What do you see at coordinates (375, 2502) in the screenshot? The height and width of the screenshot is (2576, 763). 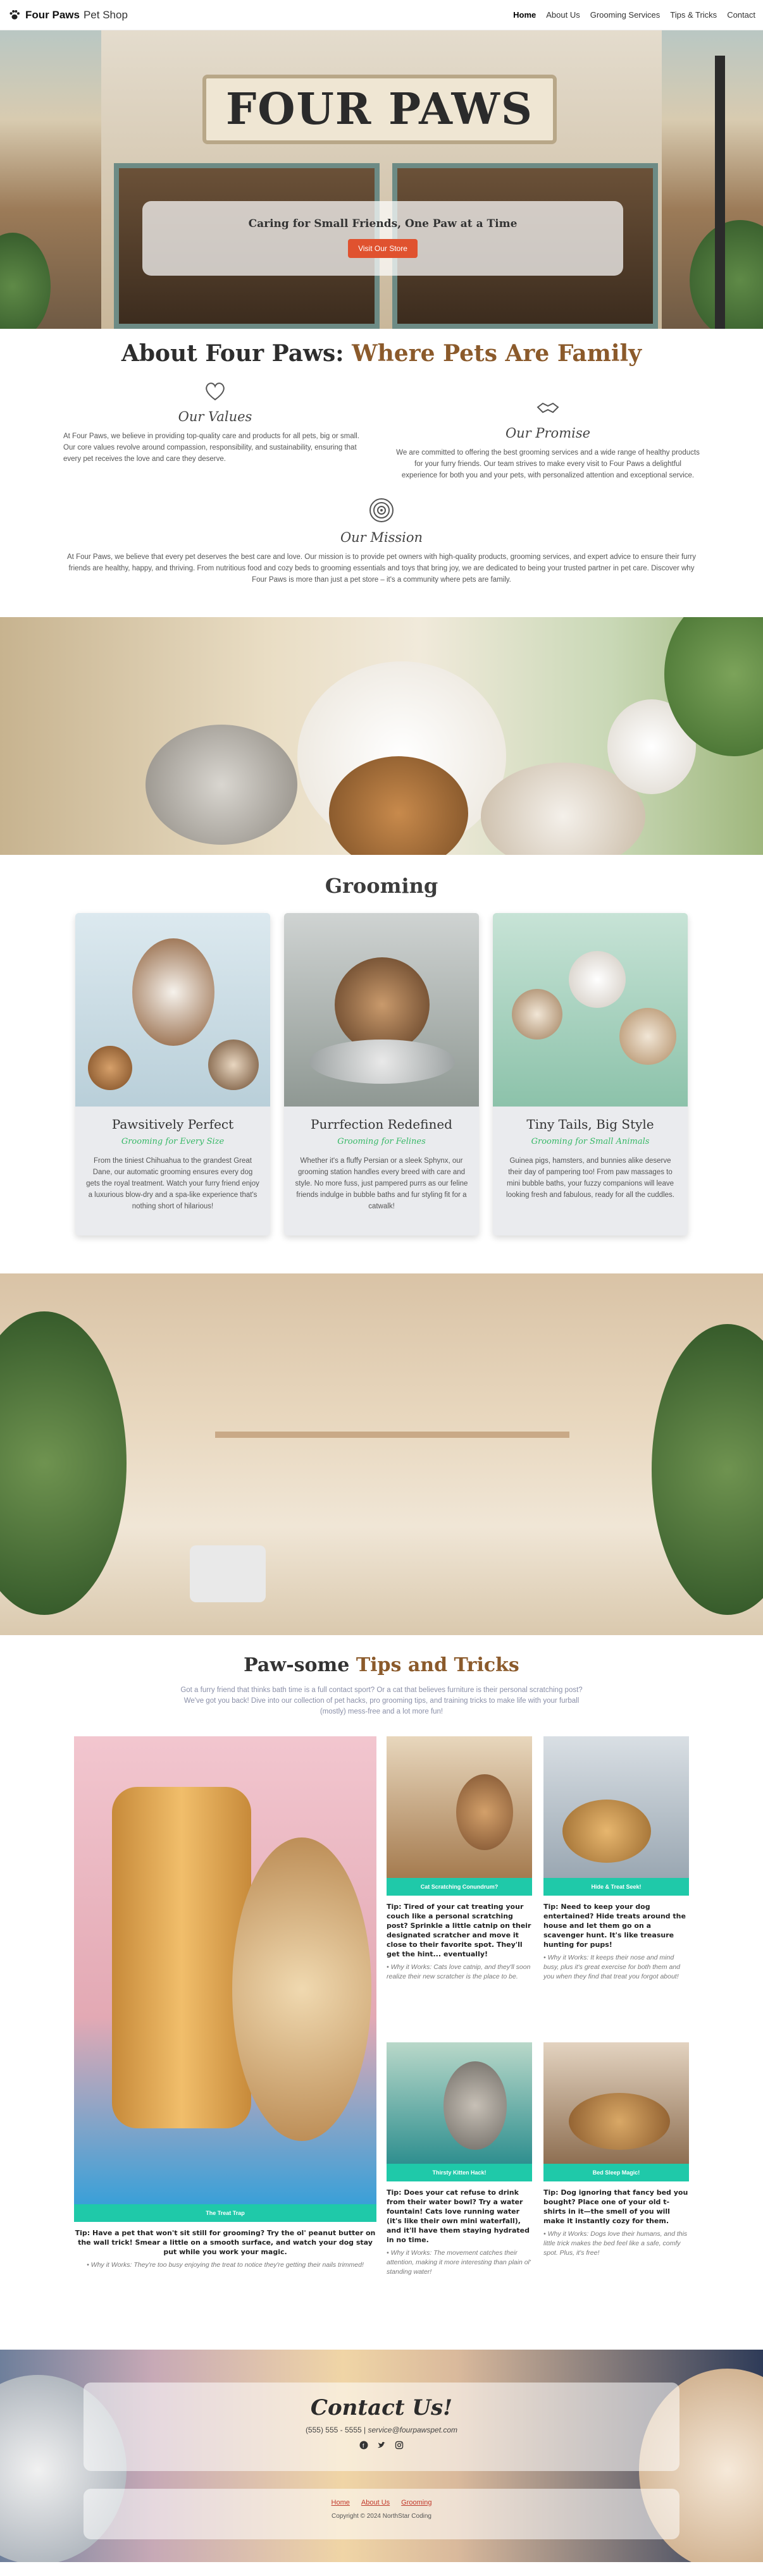 I see `footer-link-about: About Us` at bounding box center [375, 2502].